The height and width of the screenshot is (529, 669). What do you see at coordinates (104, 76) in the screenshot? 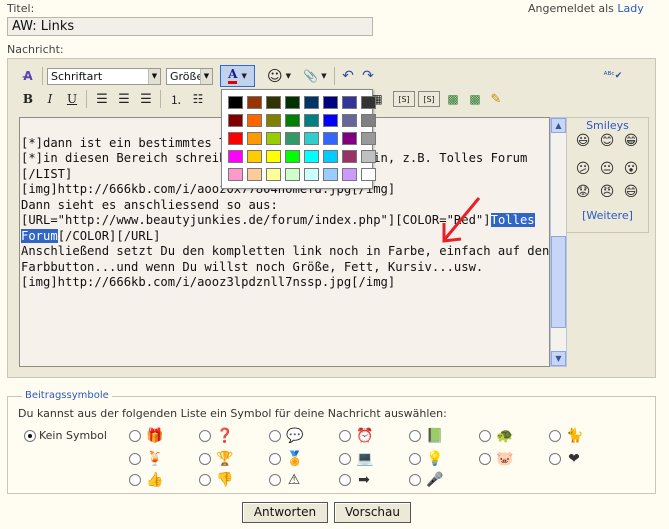
I see `font-select: Schriftart ▼` at bounding box center [104, 76].